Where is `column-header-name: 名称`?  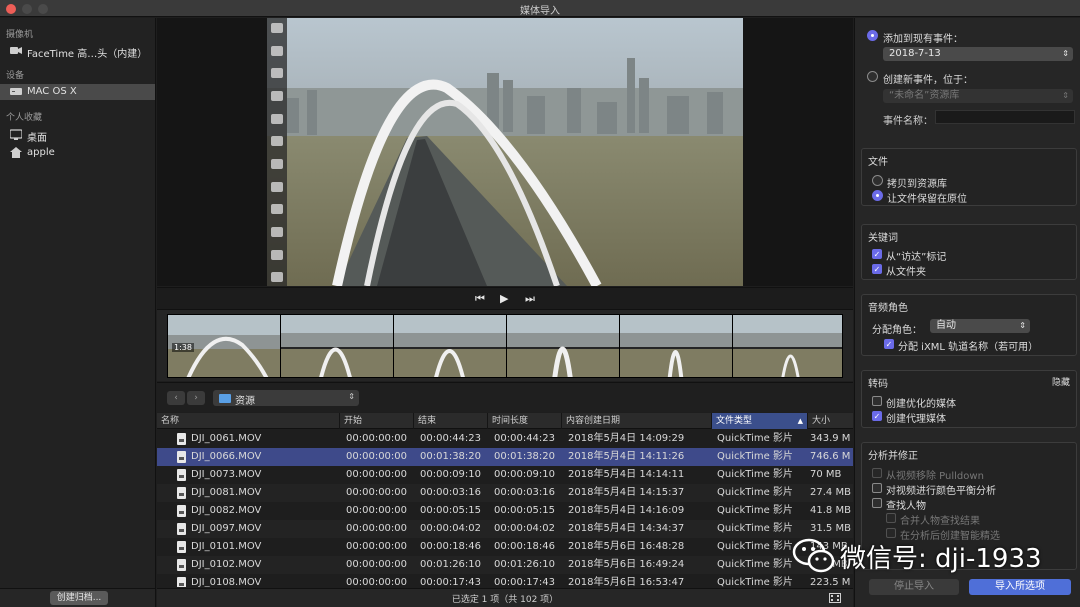 column-header-name: 名称 is located at coordinates (248, 421).